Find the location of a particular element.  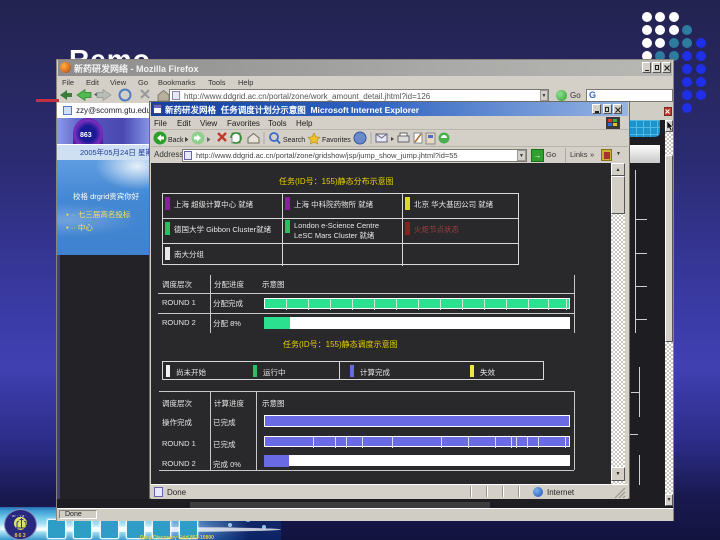

svg-text: Favorites is located at coordinates (336, 140).